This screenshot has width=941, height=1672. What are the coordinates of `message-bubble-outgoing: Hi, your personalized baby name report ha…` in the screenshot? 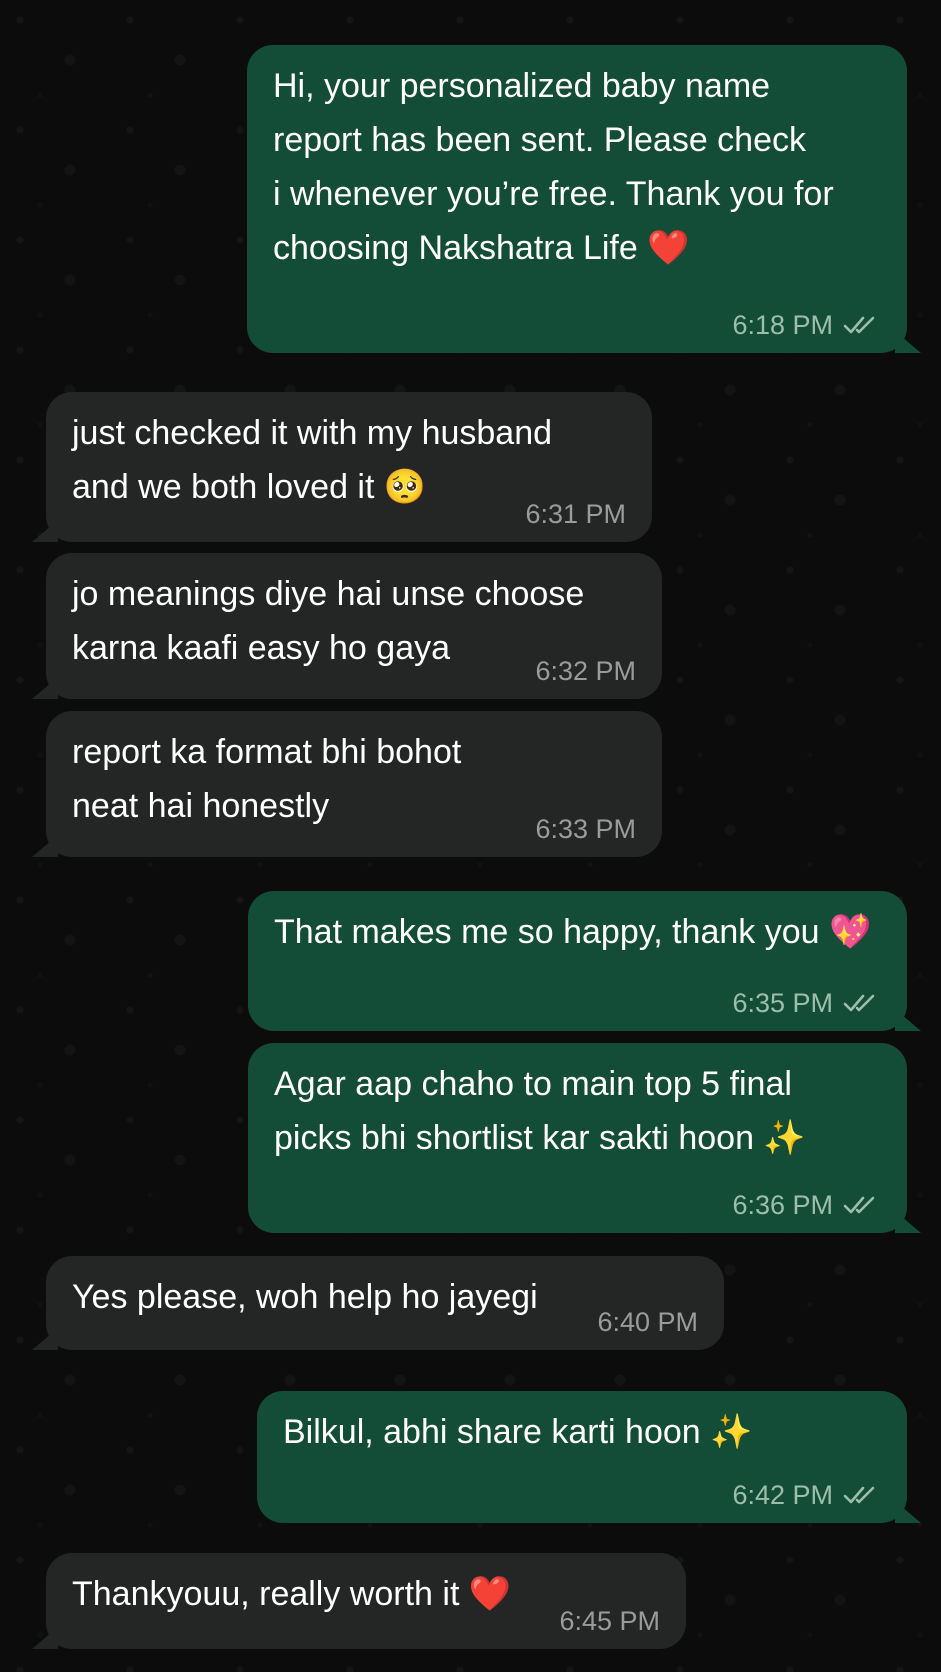 It's located at (584, 199).